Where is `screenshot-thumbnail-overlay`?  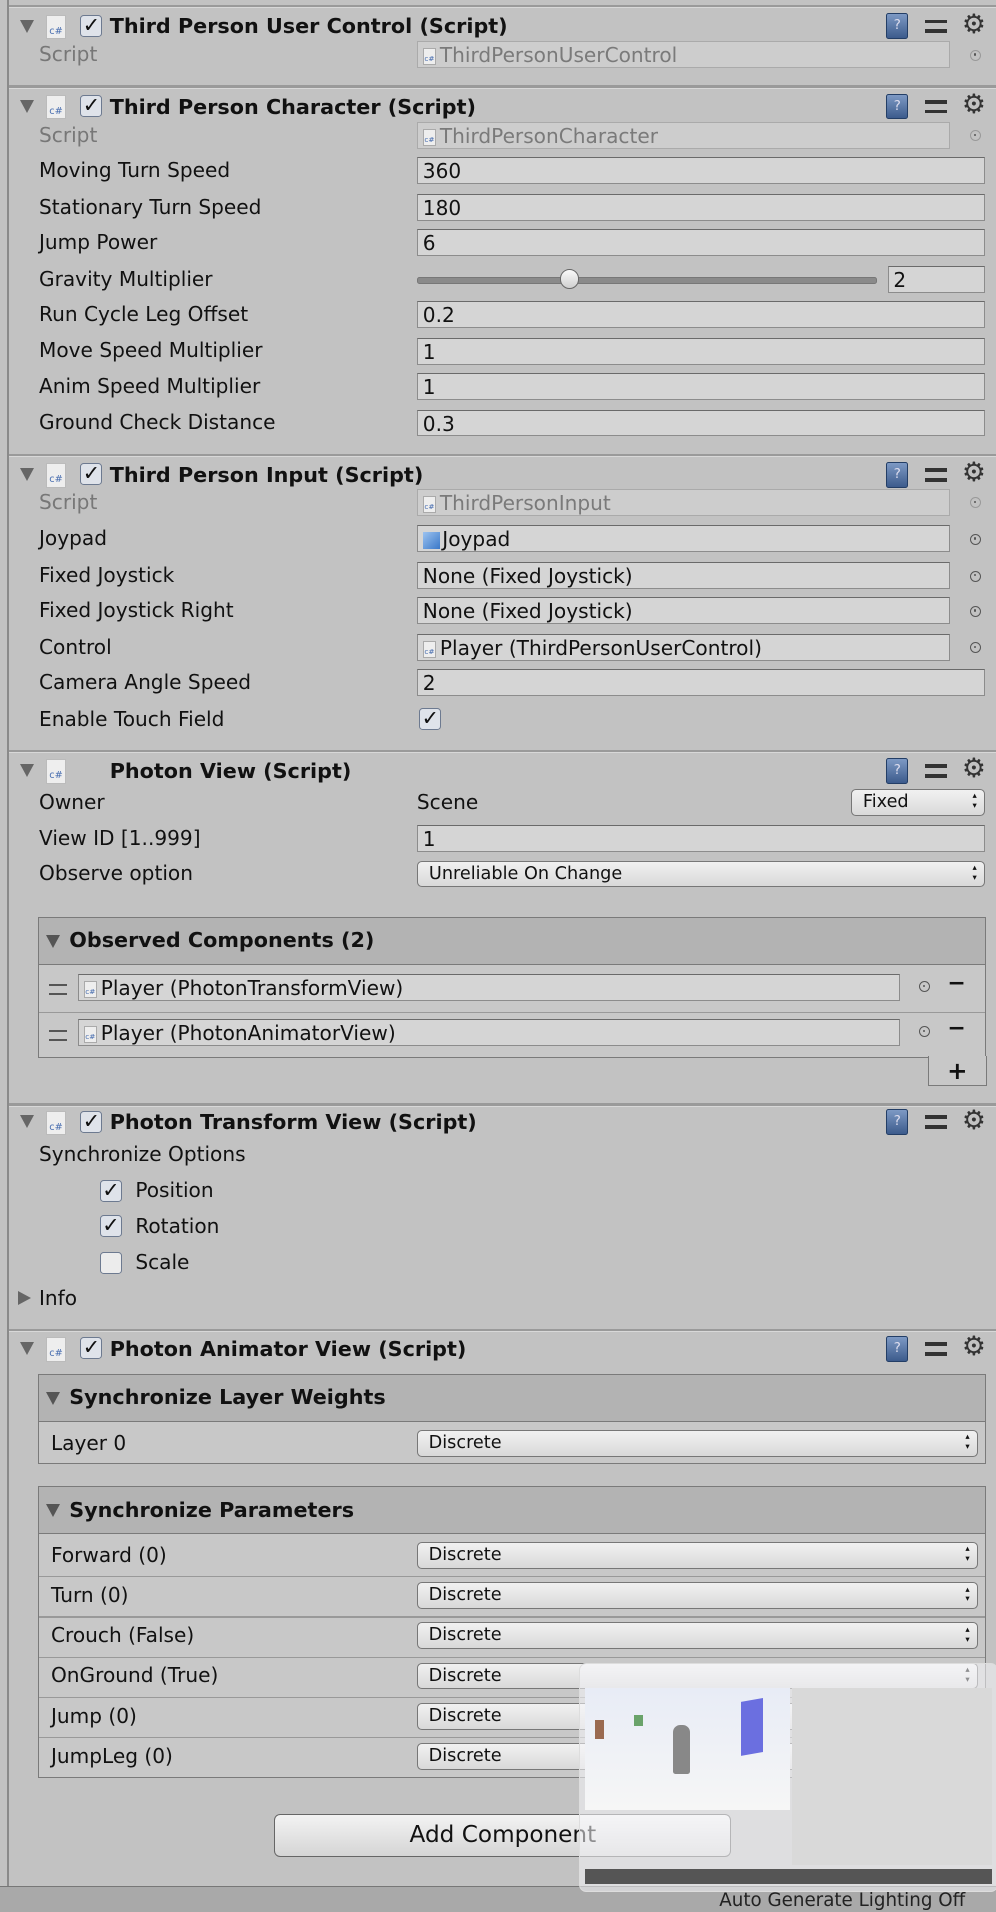
screenshot-thumbnail-overlay is located at coordinates (787, 1777).